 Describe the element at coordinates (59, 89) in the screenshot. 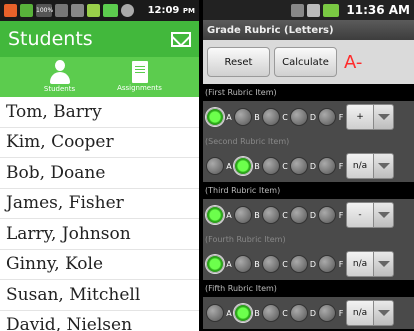

I see `tab-label: Students` at that location.